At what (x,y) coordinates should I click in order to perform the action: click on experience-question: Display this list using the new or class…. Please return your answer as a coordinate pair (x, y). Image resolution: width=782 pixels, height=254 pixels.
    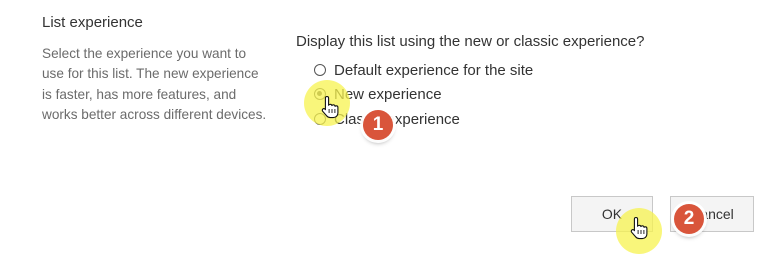
    Looking at the image, I should click on (470, 41).